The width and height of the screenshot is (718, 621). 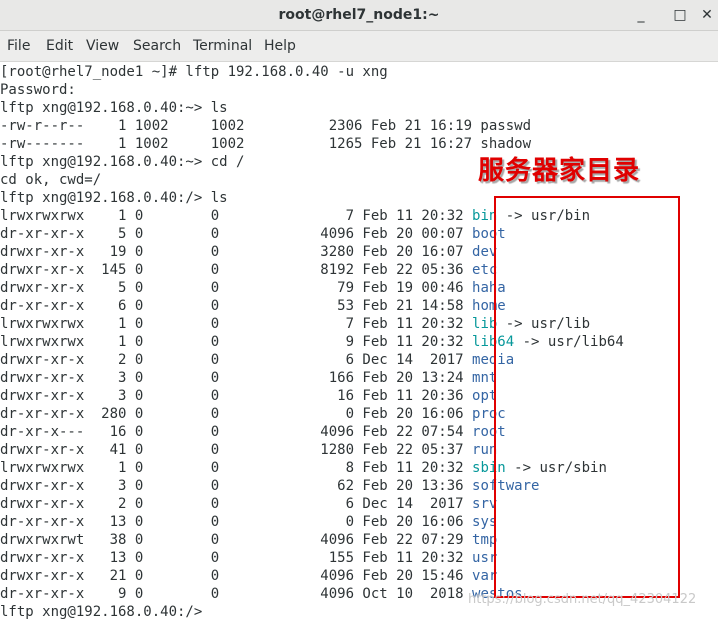 What do you see at coordinates (359, 46) in the screenshot?
I see `menu-bar: File Edit View Search Terminal Help` at bounding box center [359, 46].